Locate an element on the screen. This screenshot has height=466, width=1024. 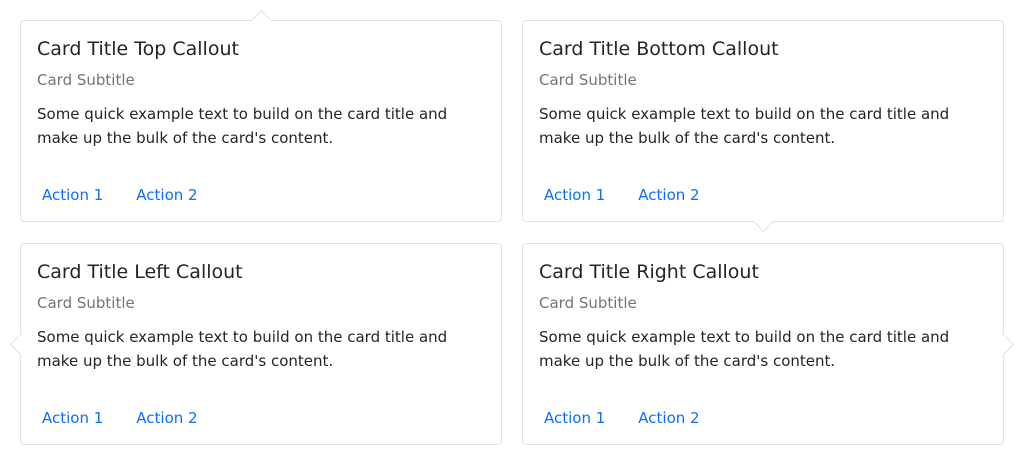
callout-left-arrow is located at coordinates (20, 344).